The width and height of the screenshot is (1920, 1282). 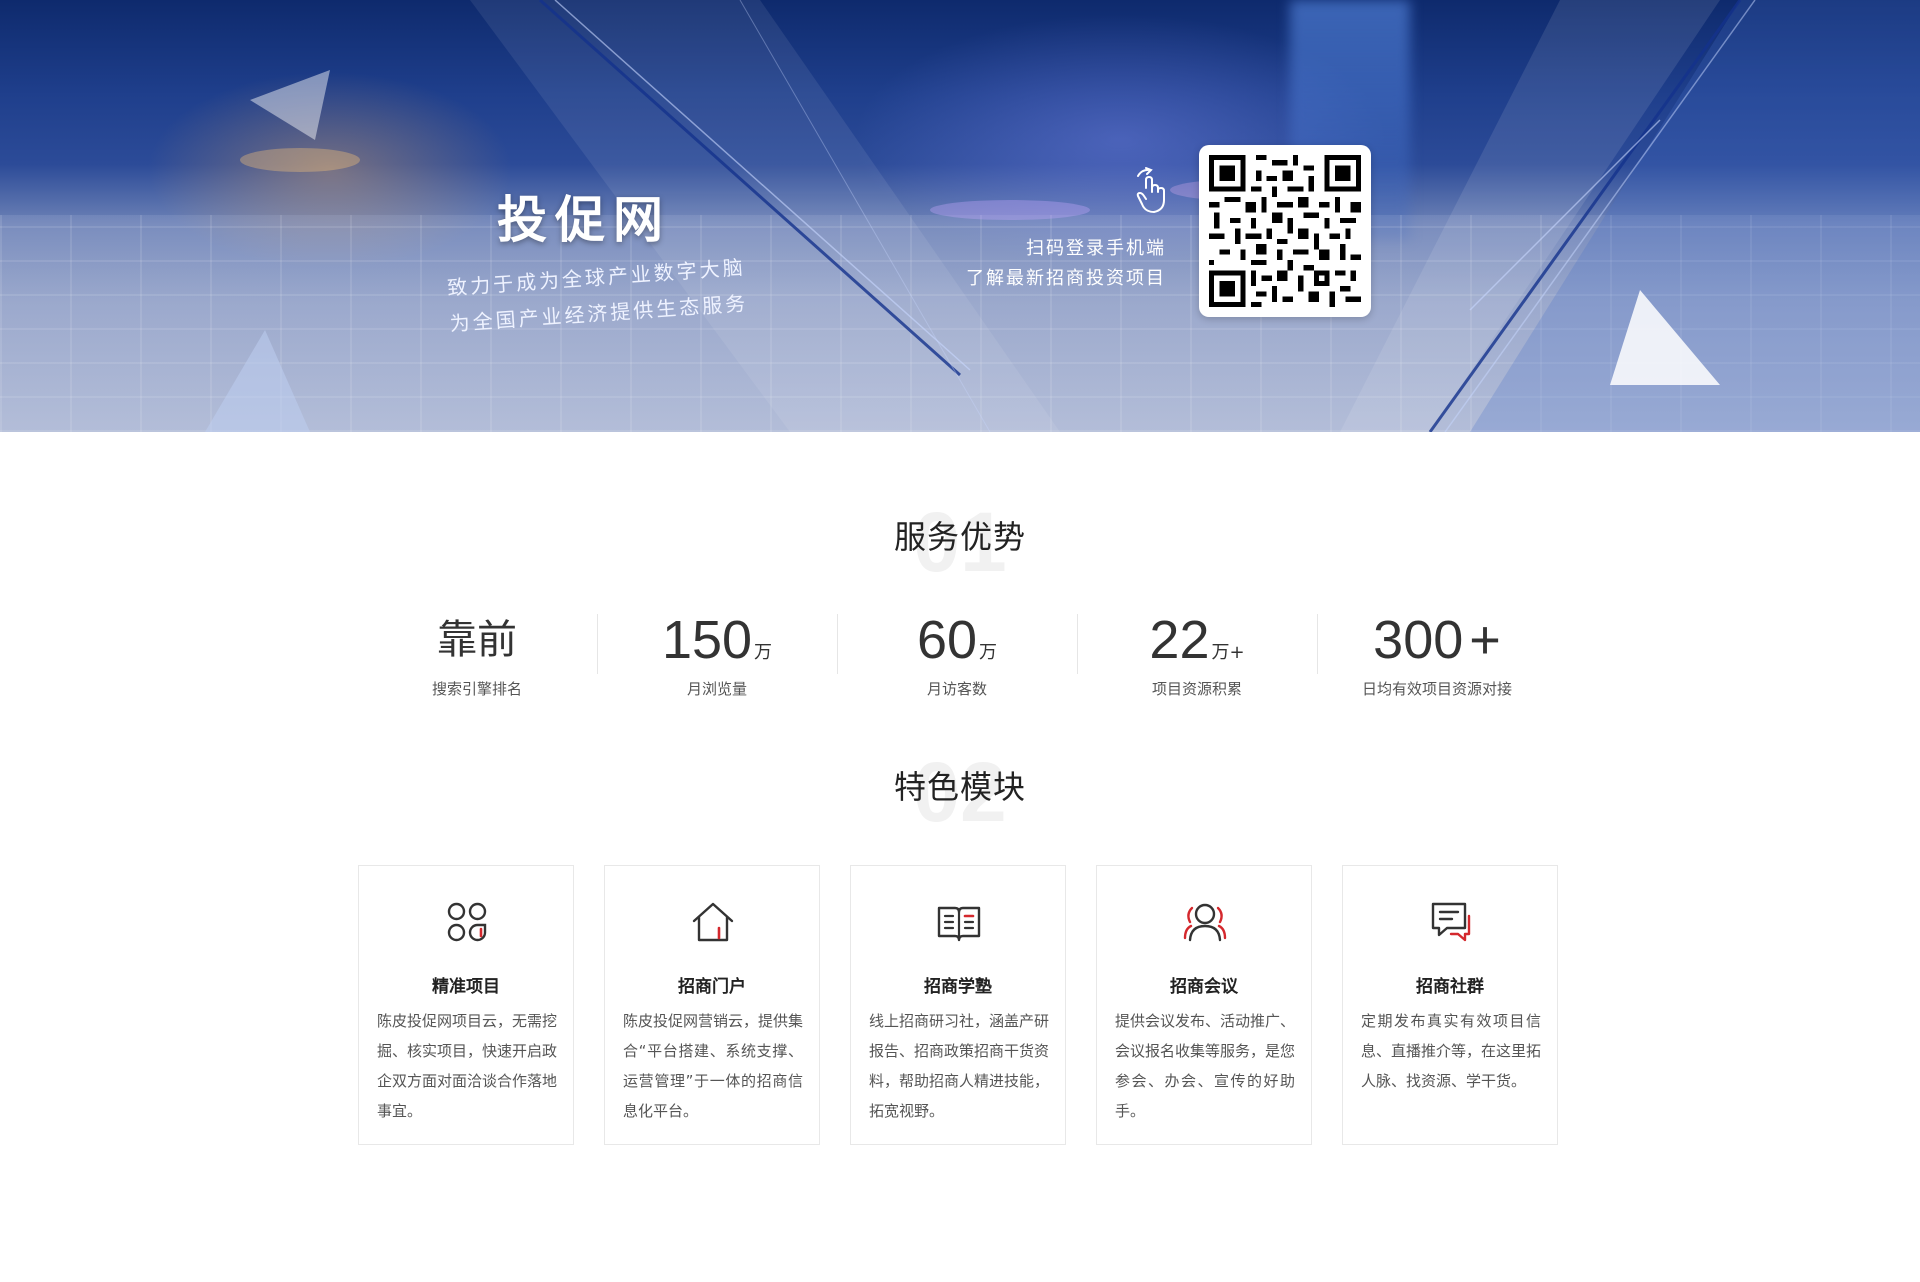 What do you see at coordinates (1066, 278) in the screenshot?
I see `scan-hint-line-2: 了解最新招商投资项目` at bounding box center [1066, 278].